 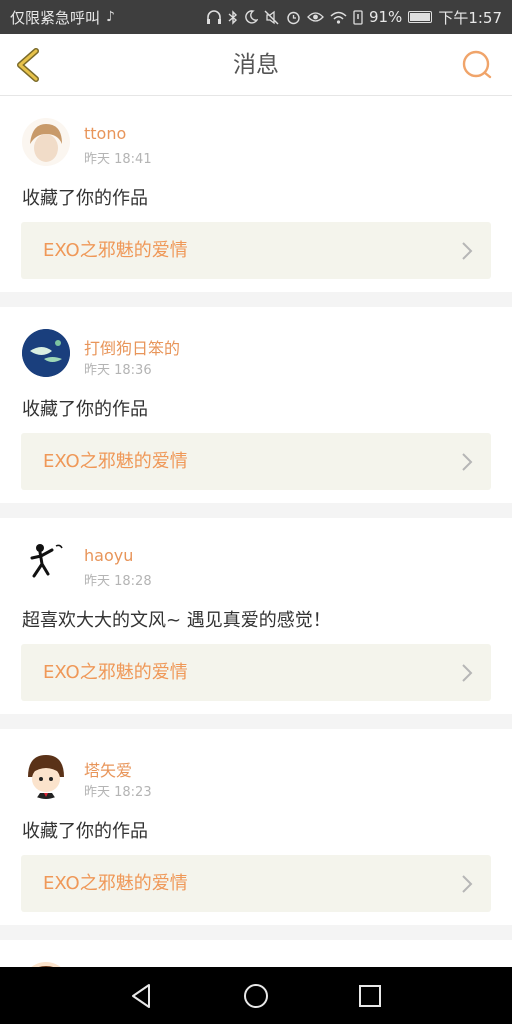 I want to click on battery-percent: 91%, so click(x=385, y=17).